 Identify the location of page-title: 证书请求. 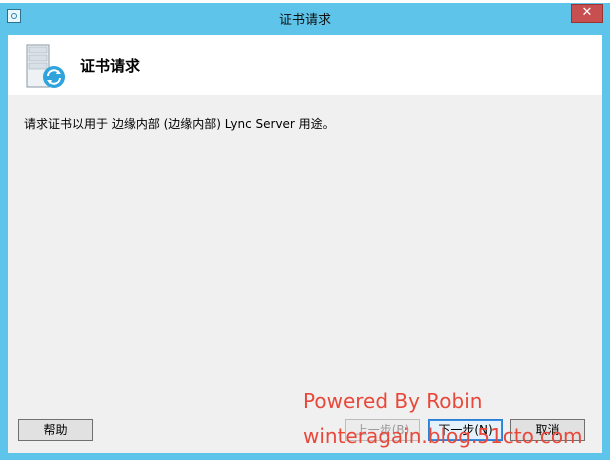
(110, 66).